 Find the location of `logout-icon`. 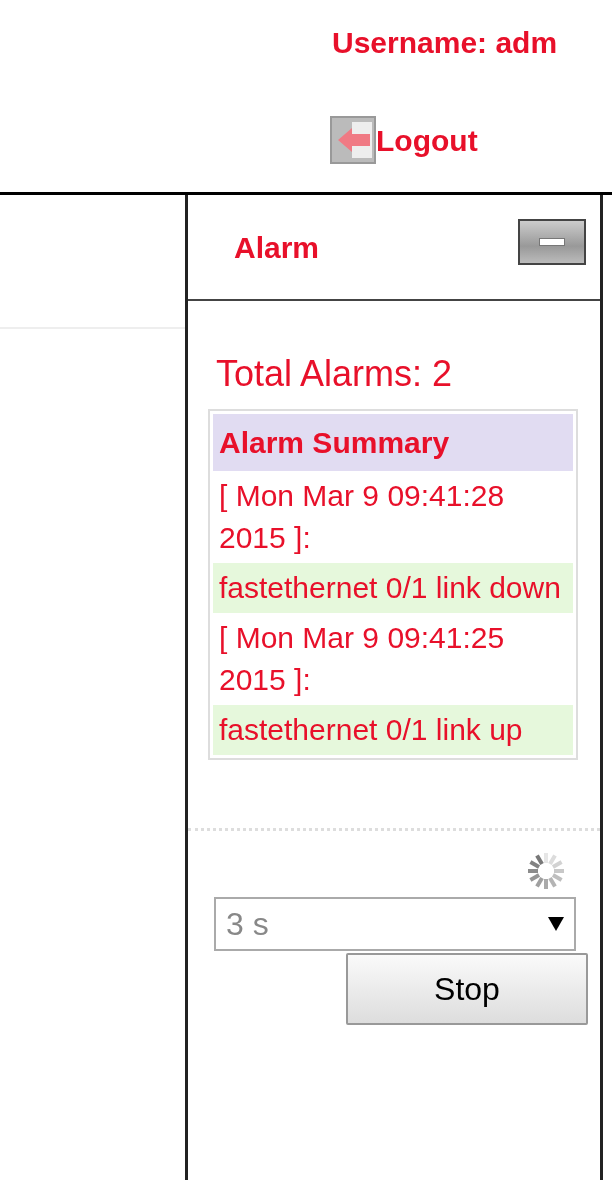

logout-icon is located at coordinates (353, 140).